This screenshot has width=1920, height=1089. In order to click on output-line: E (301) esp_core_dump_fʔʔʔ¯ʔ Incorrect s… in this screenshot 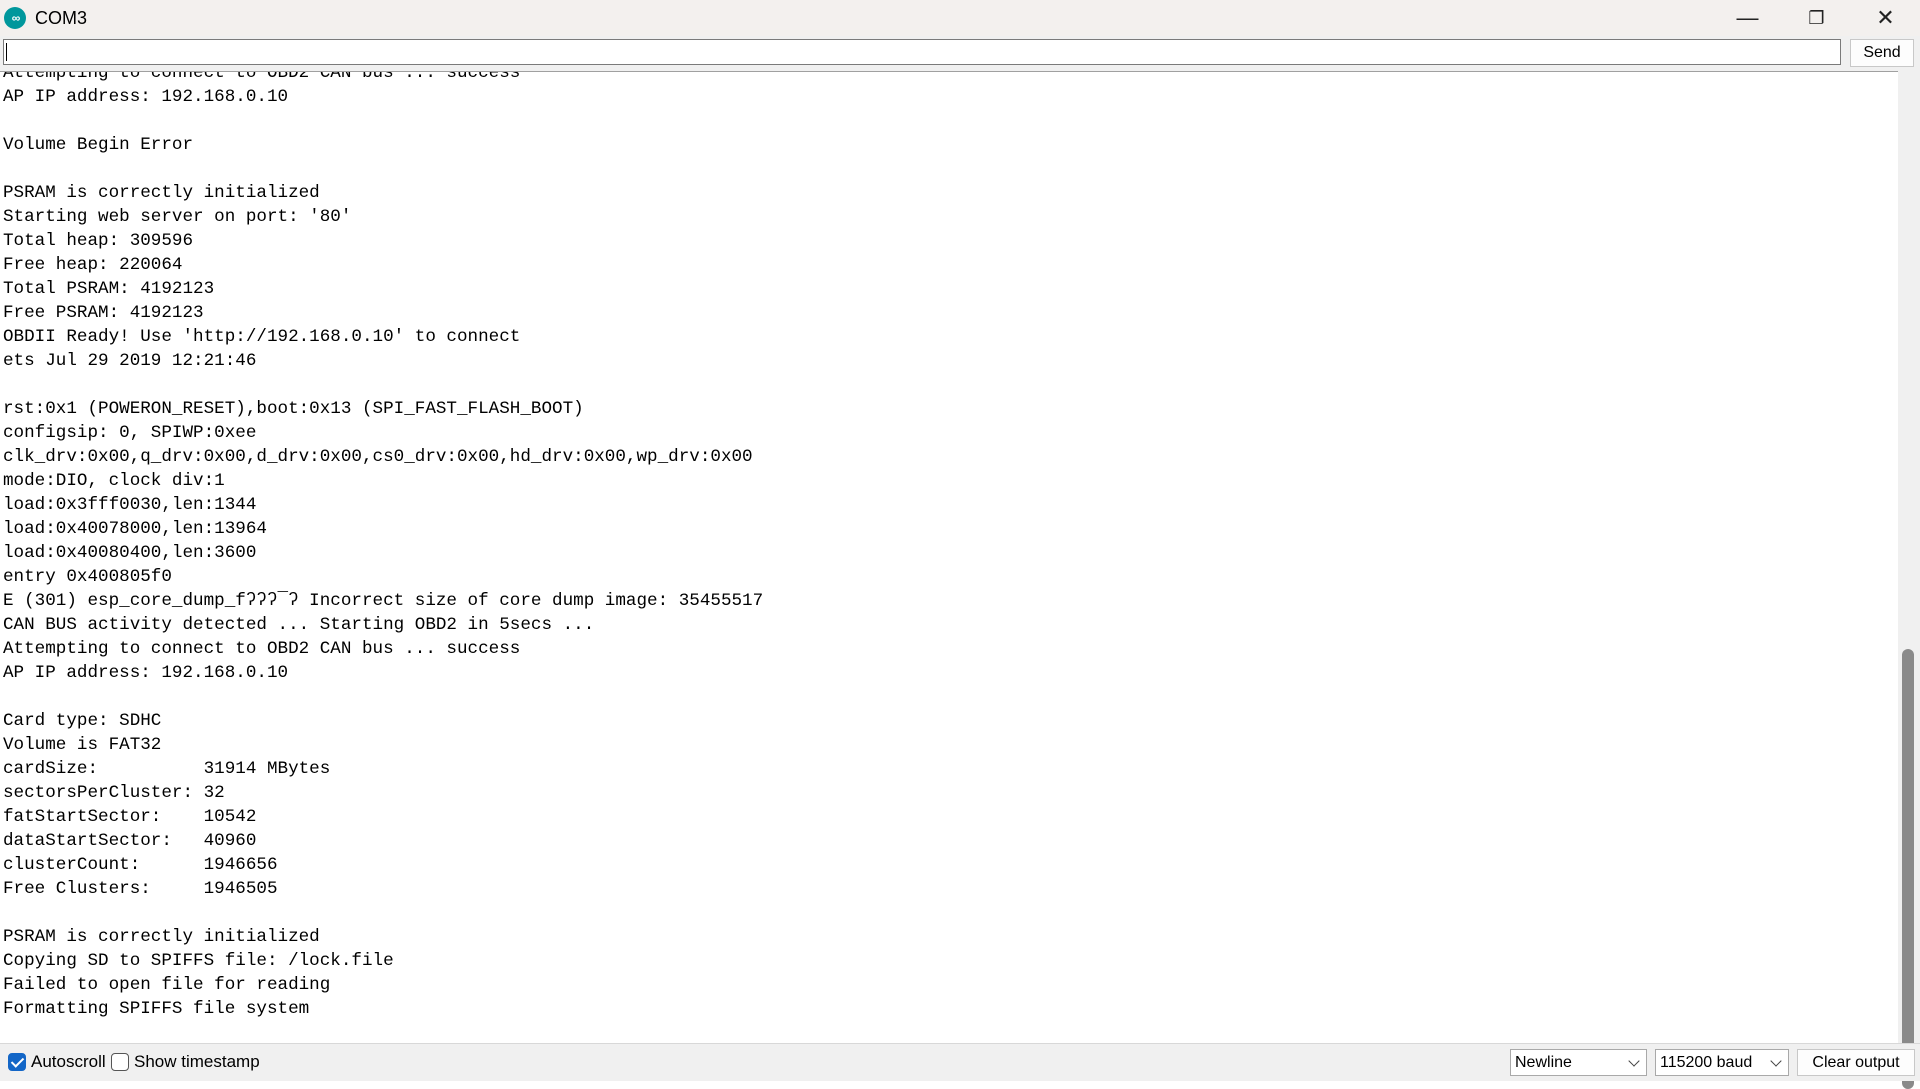, I will do `click(383, 601)`.